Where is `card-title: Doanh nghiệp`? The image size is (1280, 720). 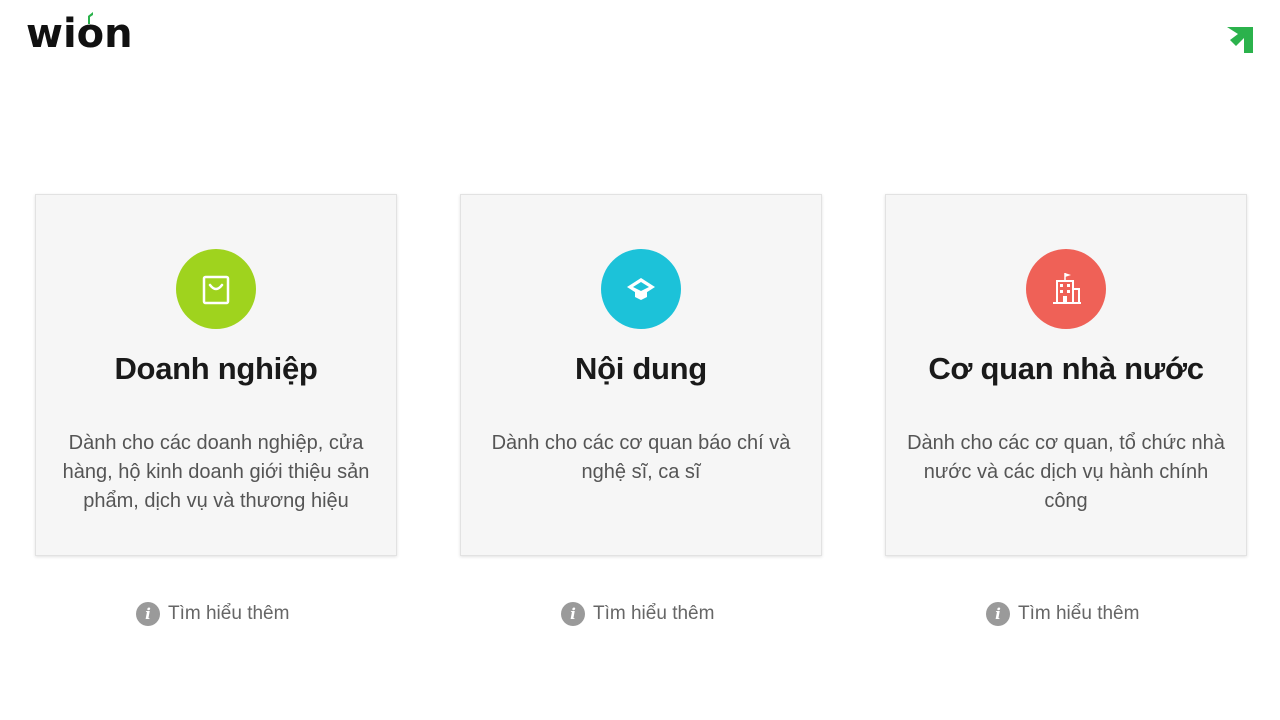
card-title: Doanh nghiệp is located at coordinates (216, 368).